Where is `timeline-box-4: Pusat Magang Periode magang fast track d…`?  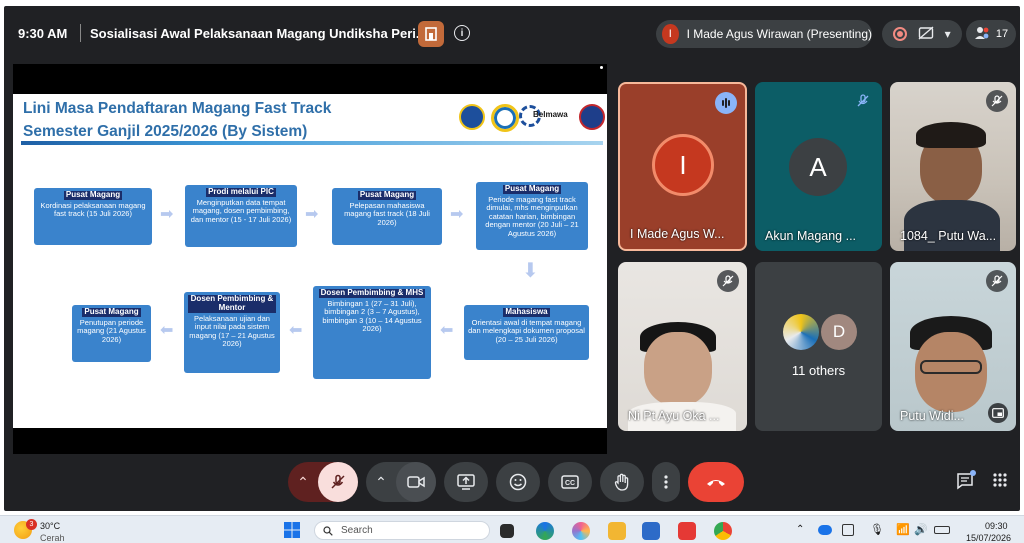 timeline-box-4: Pusat Magang Periode magang fast track d… is located at coordinates (532, 216).